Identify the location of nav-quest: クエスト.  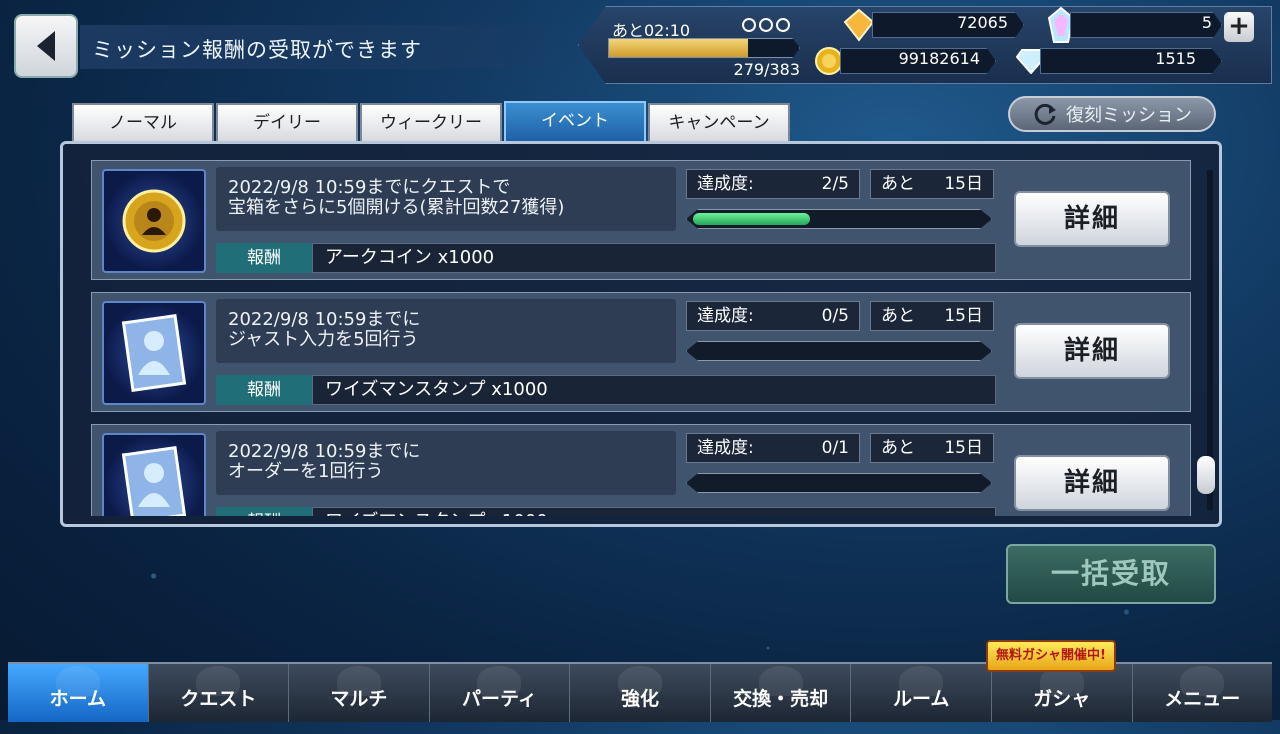
(219, 693).